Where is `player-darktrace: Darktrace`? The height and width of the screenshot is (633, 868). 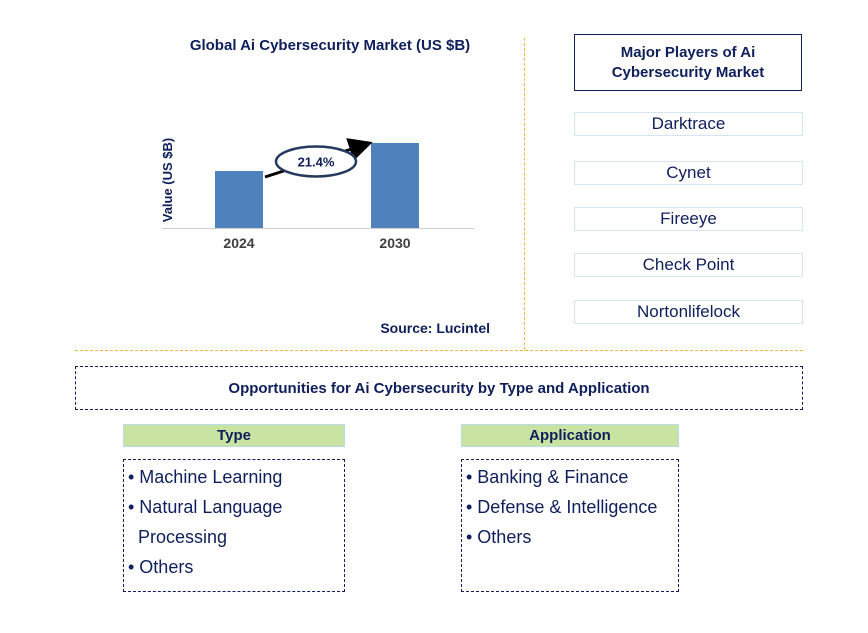
player-darktrace: Darktrace is located at coordinates (688, 124).